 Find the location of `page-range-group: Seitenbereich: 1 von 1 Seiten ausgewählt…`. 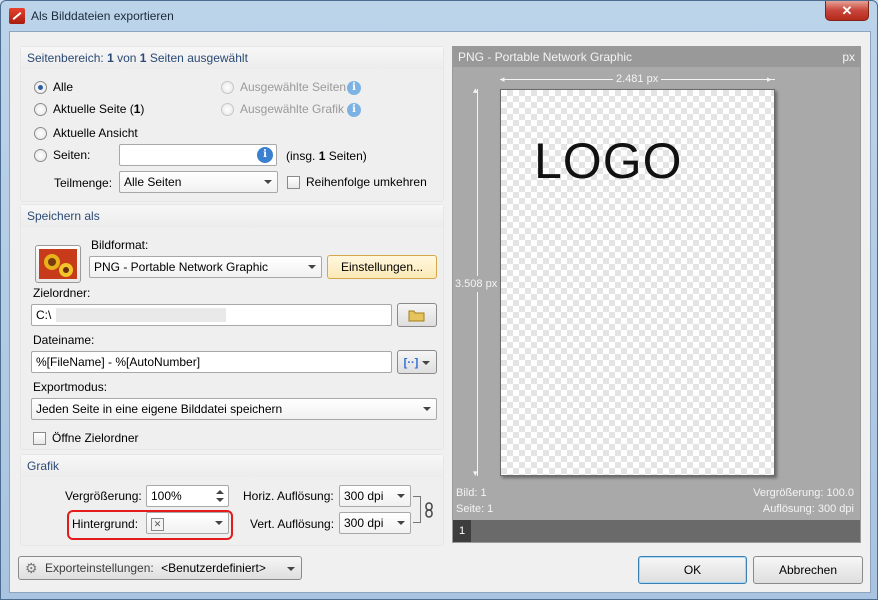

page-range-group: Seitenbereich: 1 von 1 Seiten ausgewählt… is located at coordinates (232, 124).